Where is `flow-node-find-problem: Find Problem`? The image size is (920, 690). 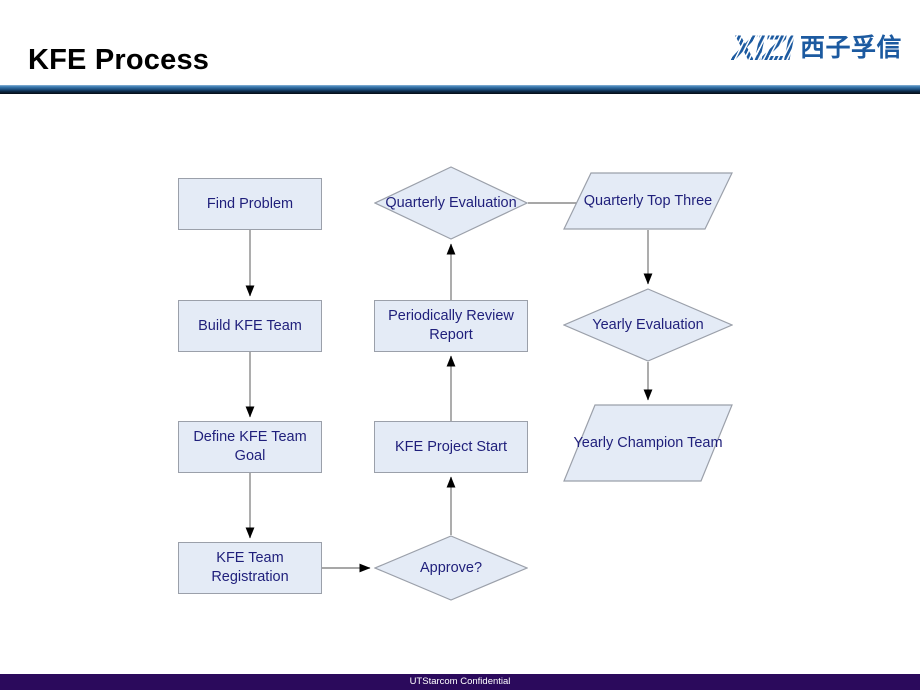 flow-node-find-problem: Find Problem is located at coordinates (250, 204).